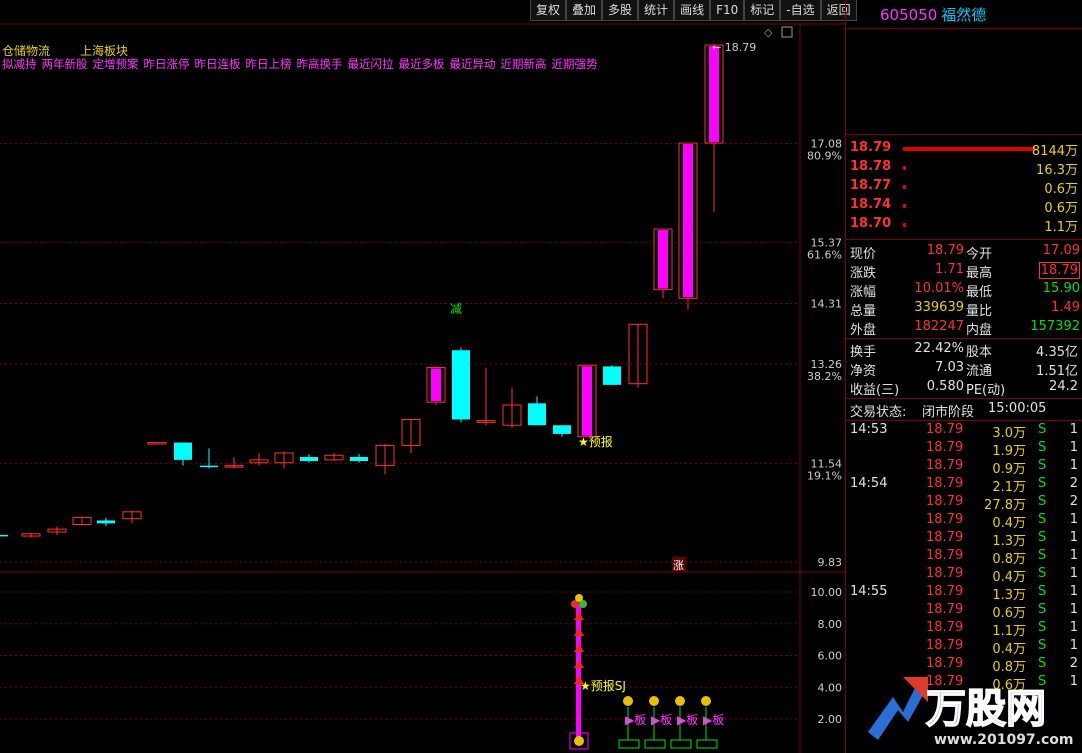 The height and width of the screenshot is (753, 1082). Describe the element at coordinates (964, 369) in the screenshot. I see `fundamental-row: 净资 7.03 流通 1.51亿` at that location.